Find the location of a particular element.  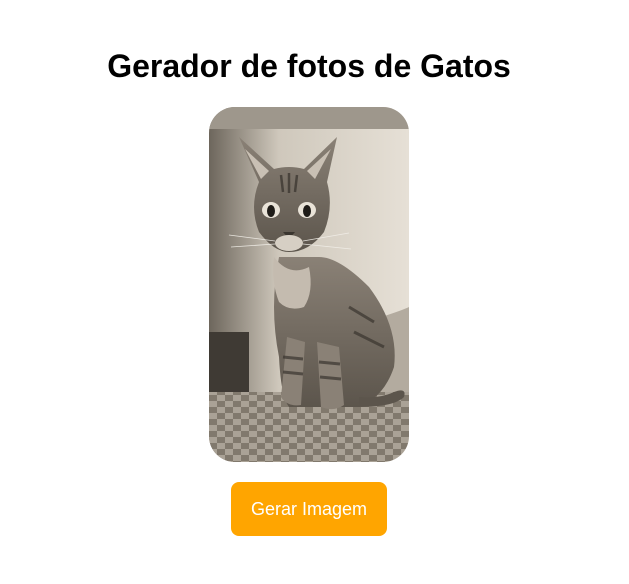

generate-image-button: Gerar Imagem is located at coordinates (309, 509).